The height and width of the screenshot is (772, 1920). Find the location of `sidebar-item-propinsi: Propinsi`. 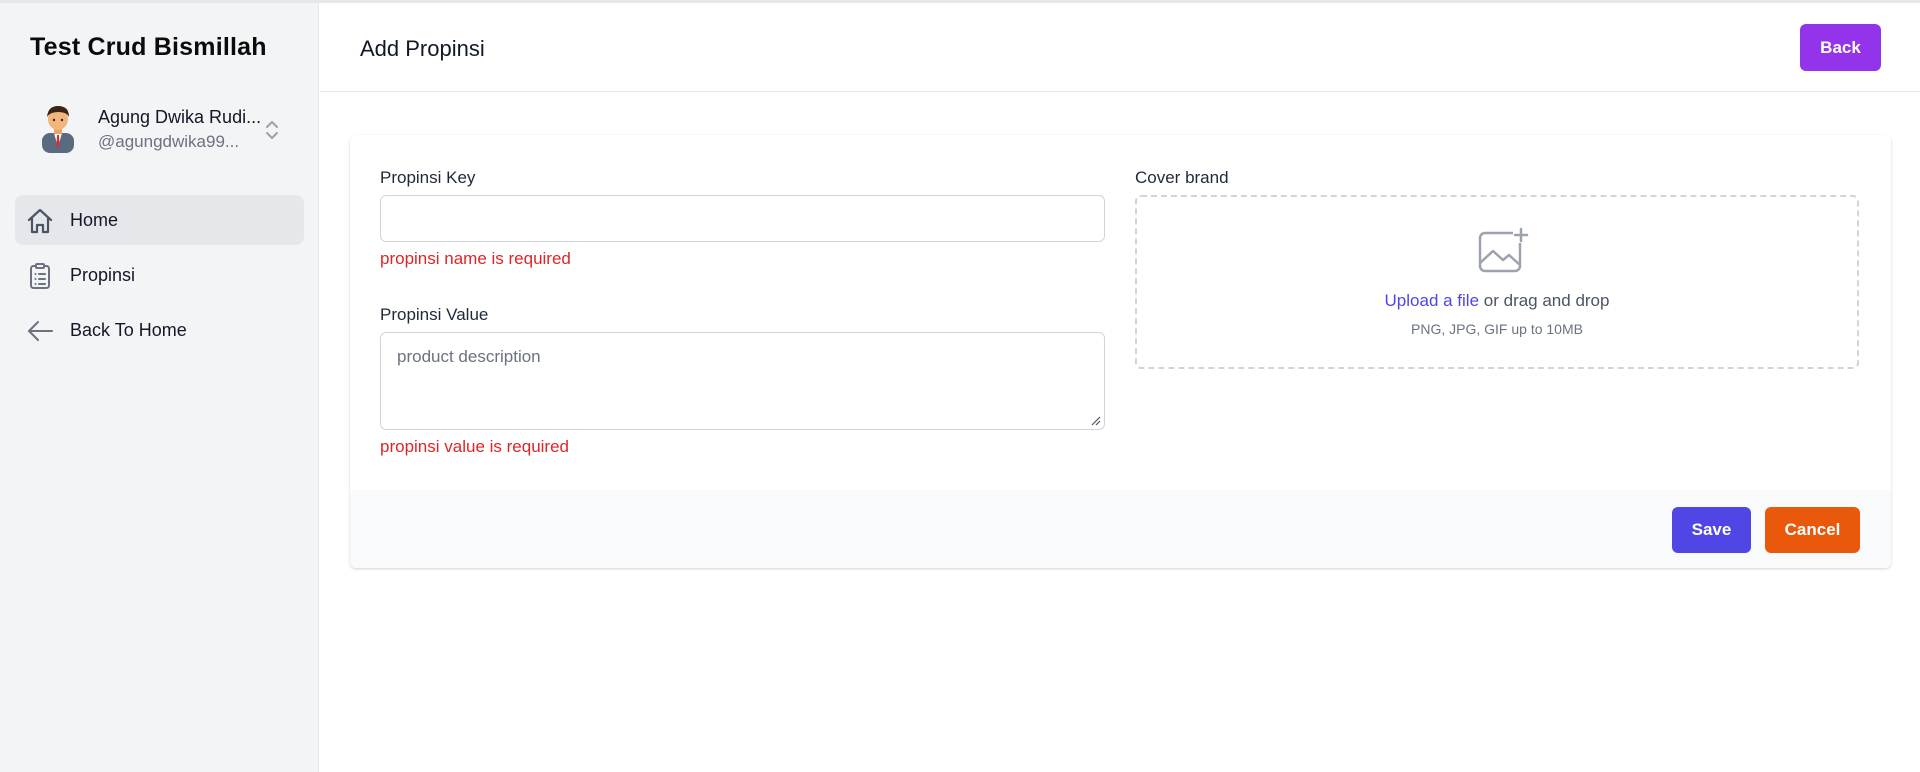

sidebar-item-propinsi: Propinsi is located at coordinates (159, 275).